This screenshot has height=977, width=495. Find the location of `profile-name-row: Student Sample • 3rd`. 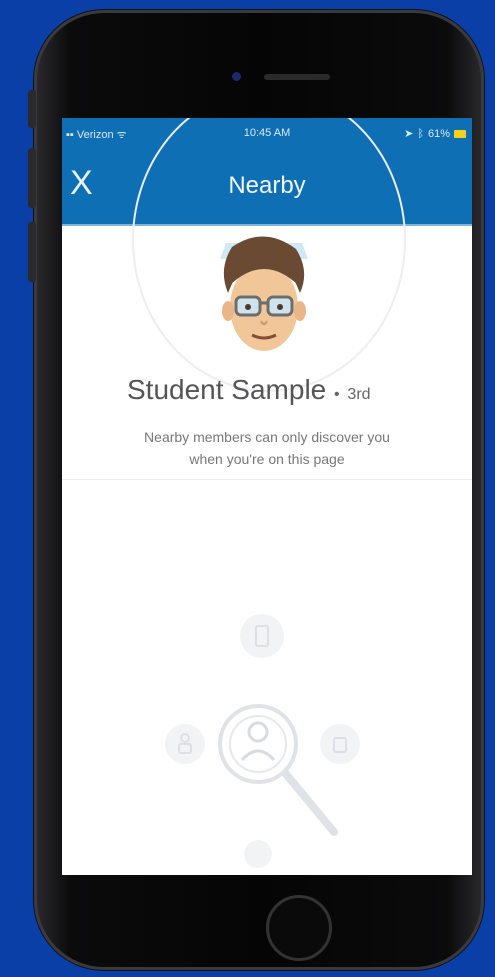

profile-name-row: Student Sample • 3rd is located at coordinates (249, 390).